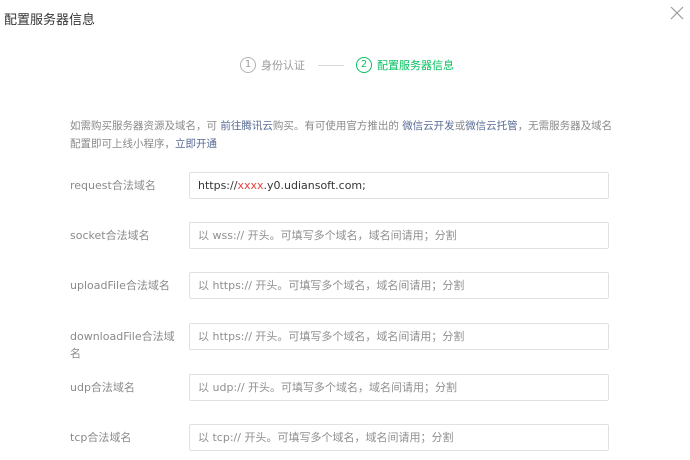 This screenshot has height=460, width=690. I want to click on notice-text: 购买。有可使用官方推出的, so click(335, 126).